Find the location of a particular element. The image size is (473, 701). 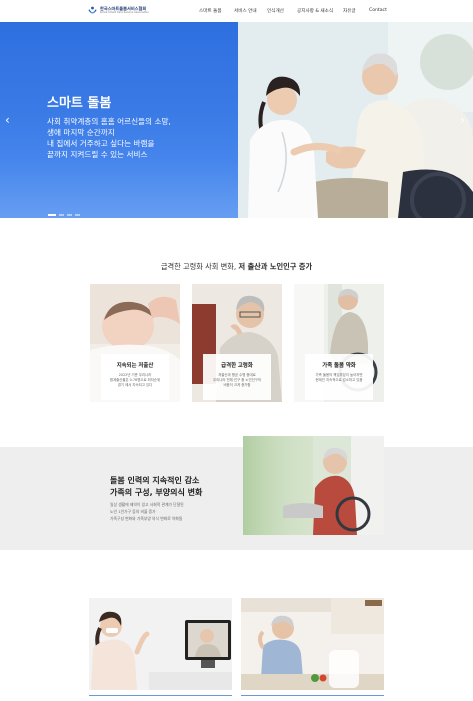

kitchen-elder-illustration is located at coordinates (312, 644).